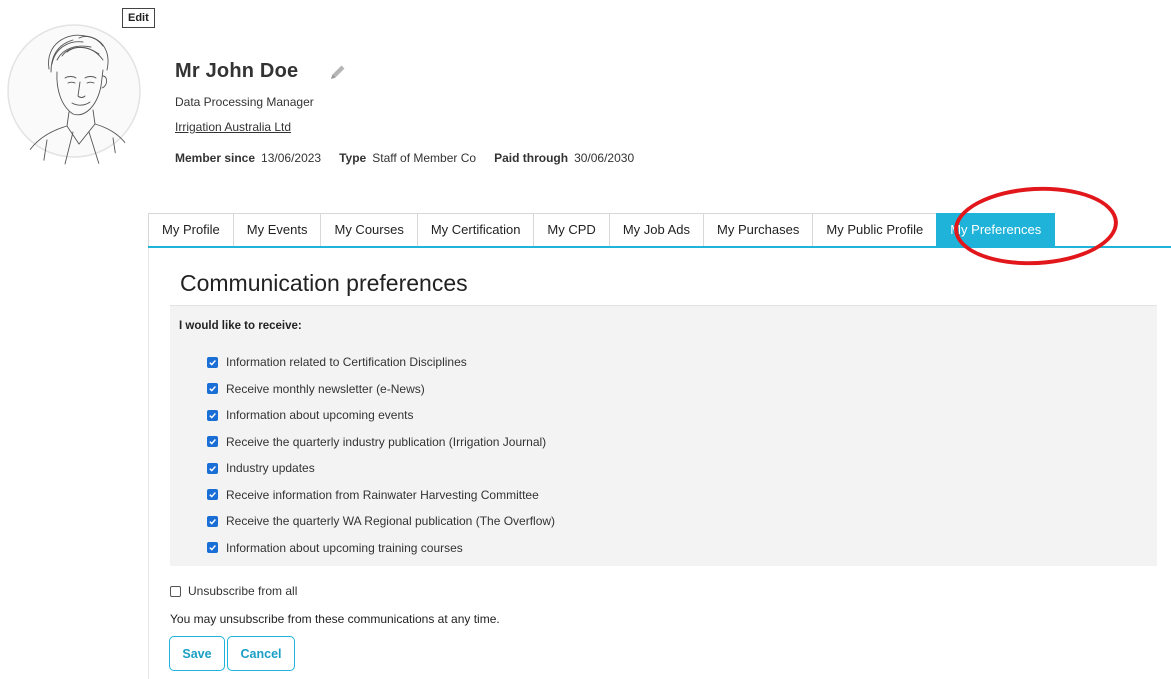  What do you see at coordinates (261, 653) in the screenshot?
I see `cancel-button: Cancel` at bounding box center [261, 653].